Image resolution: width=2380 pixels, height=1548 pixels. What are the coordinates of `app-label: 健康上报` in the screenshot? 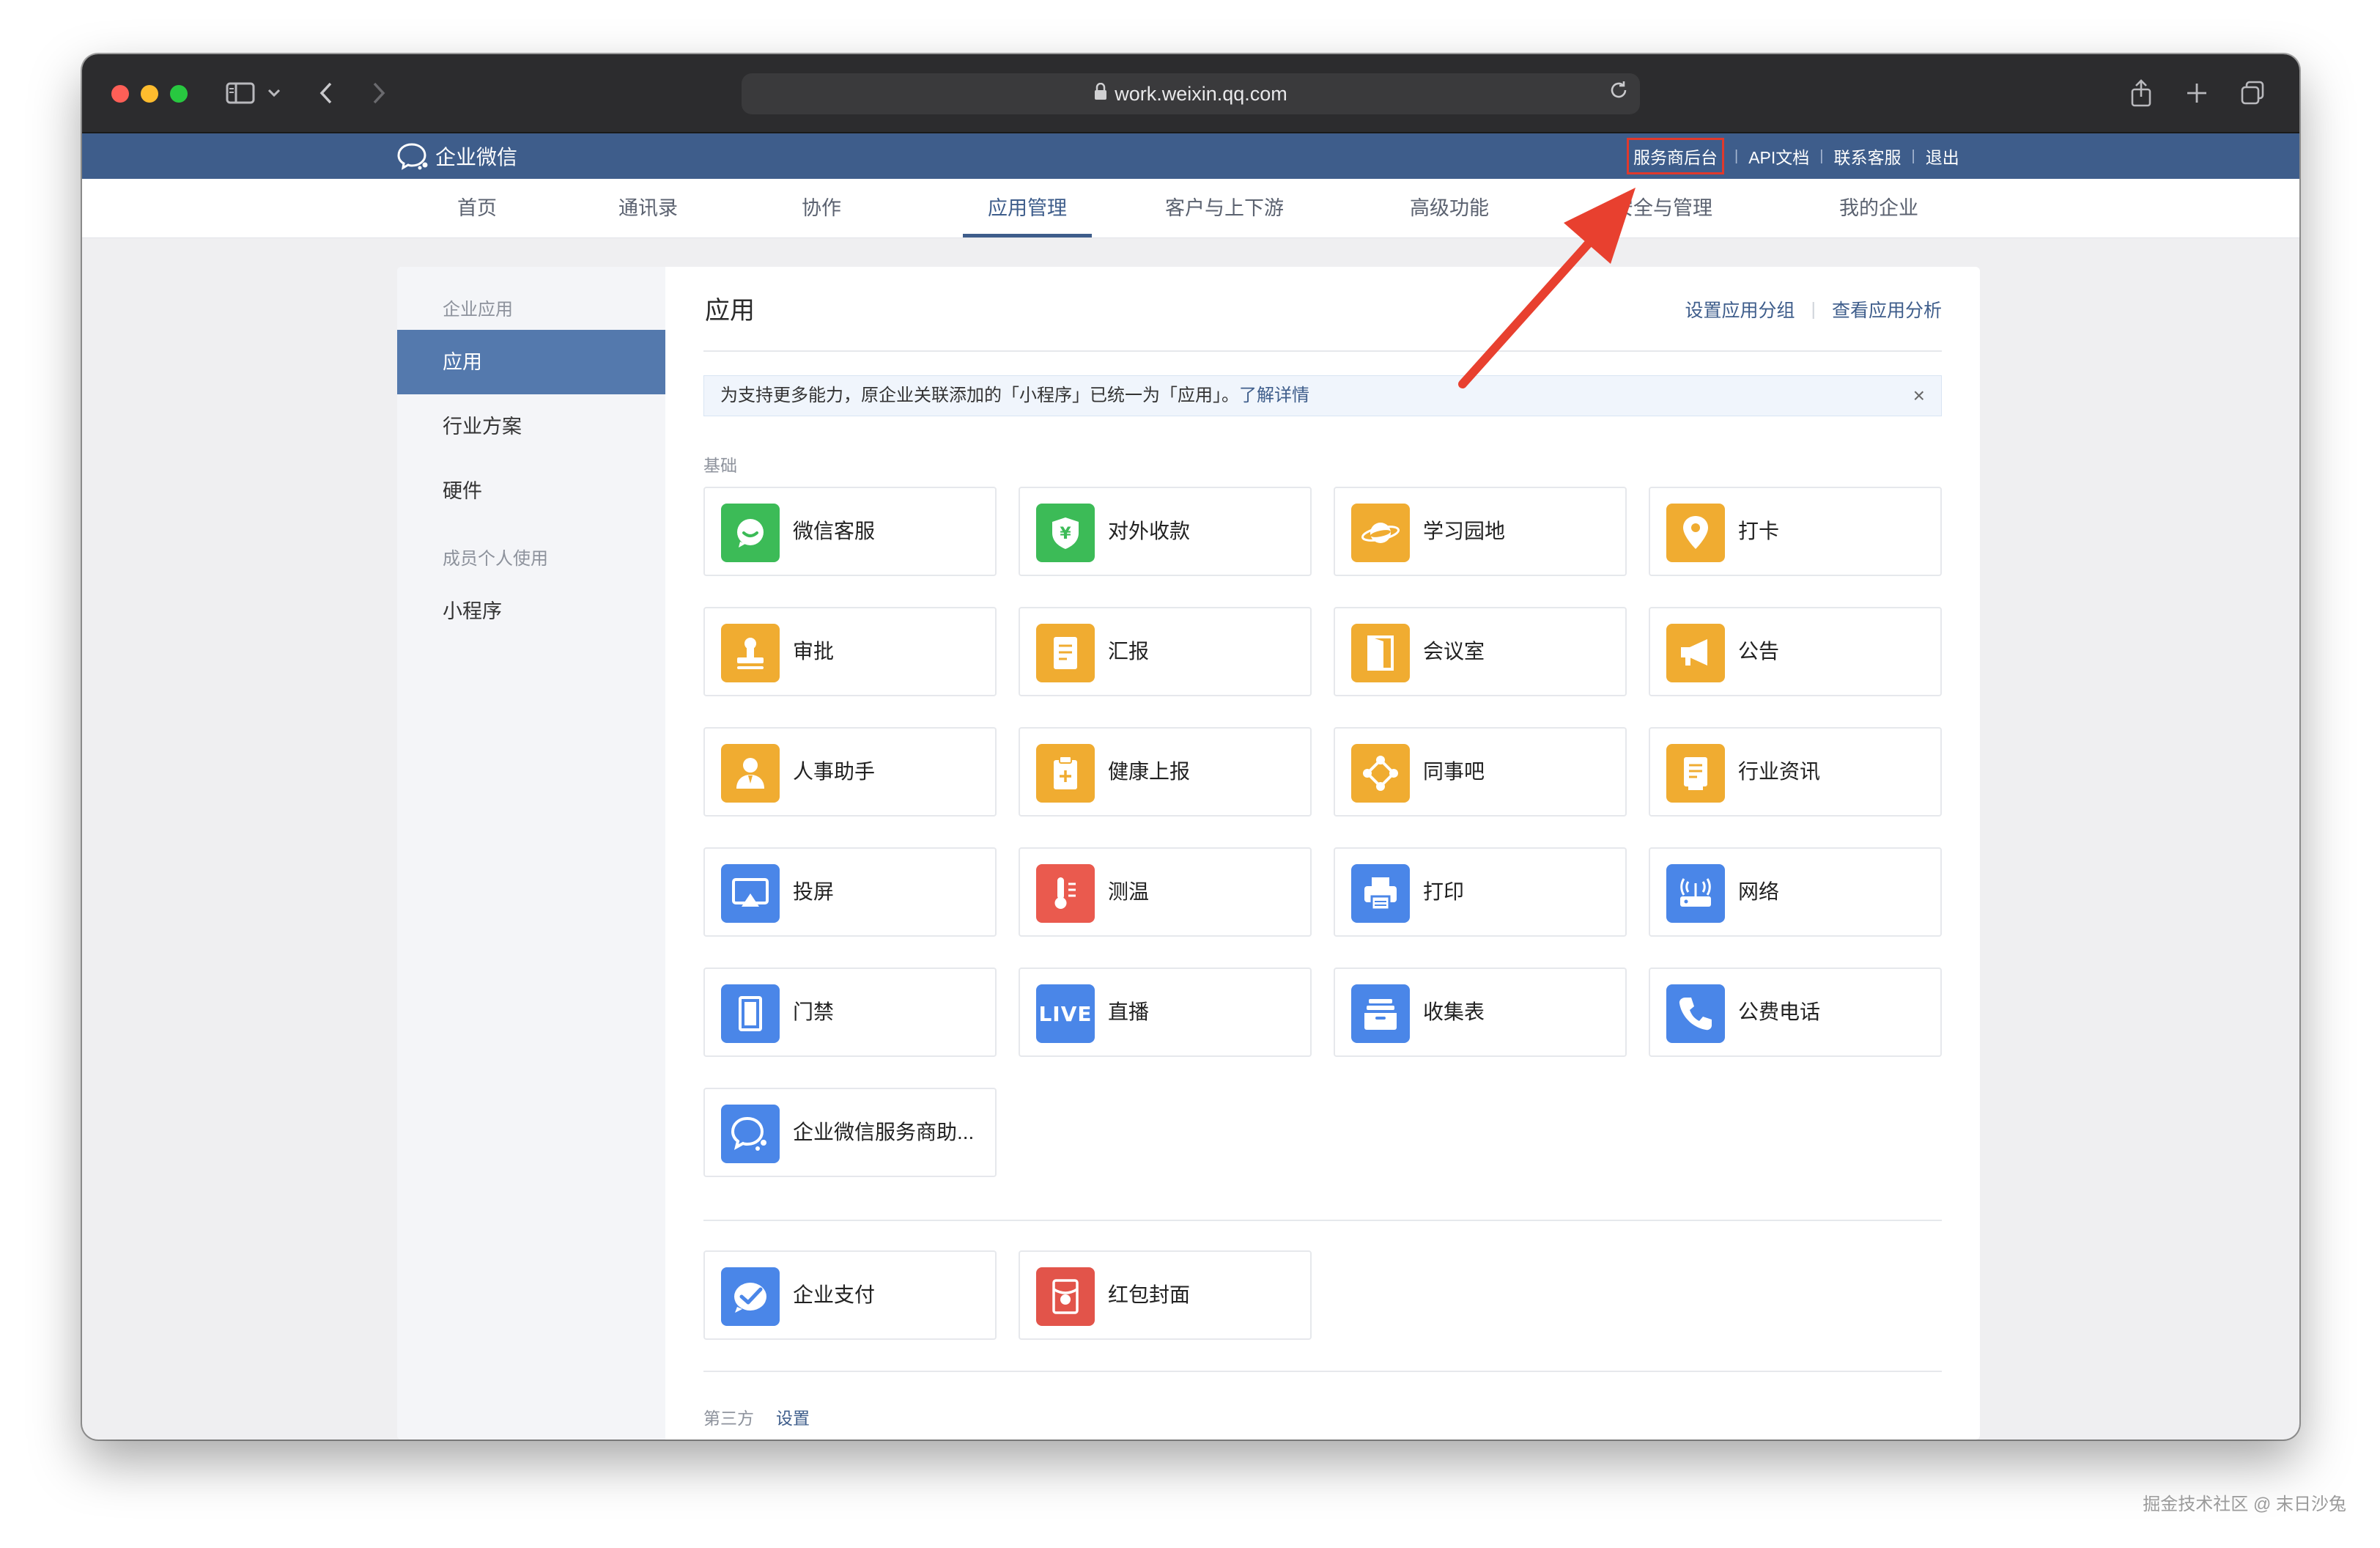 It's located at (1149, 771).